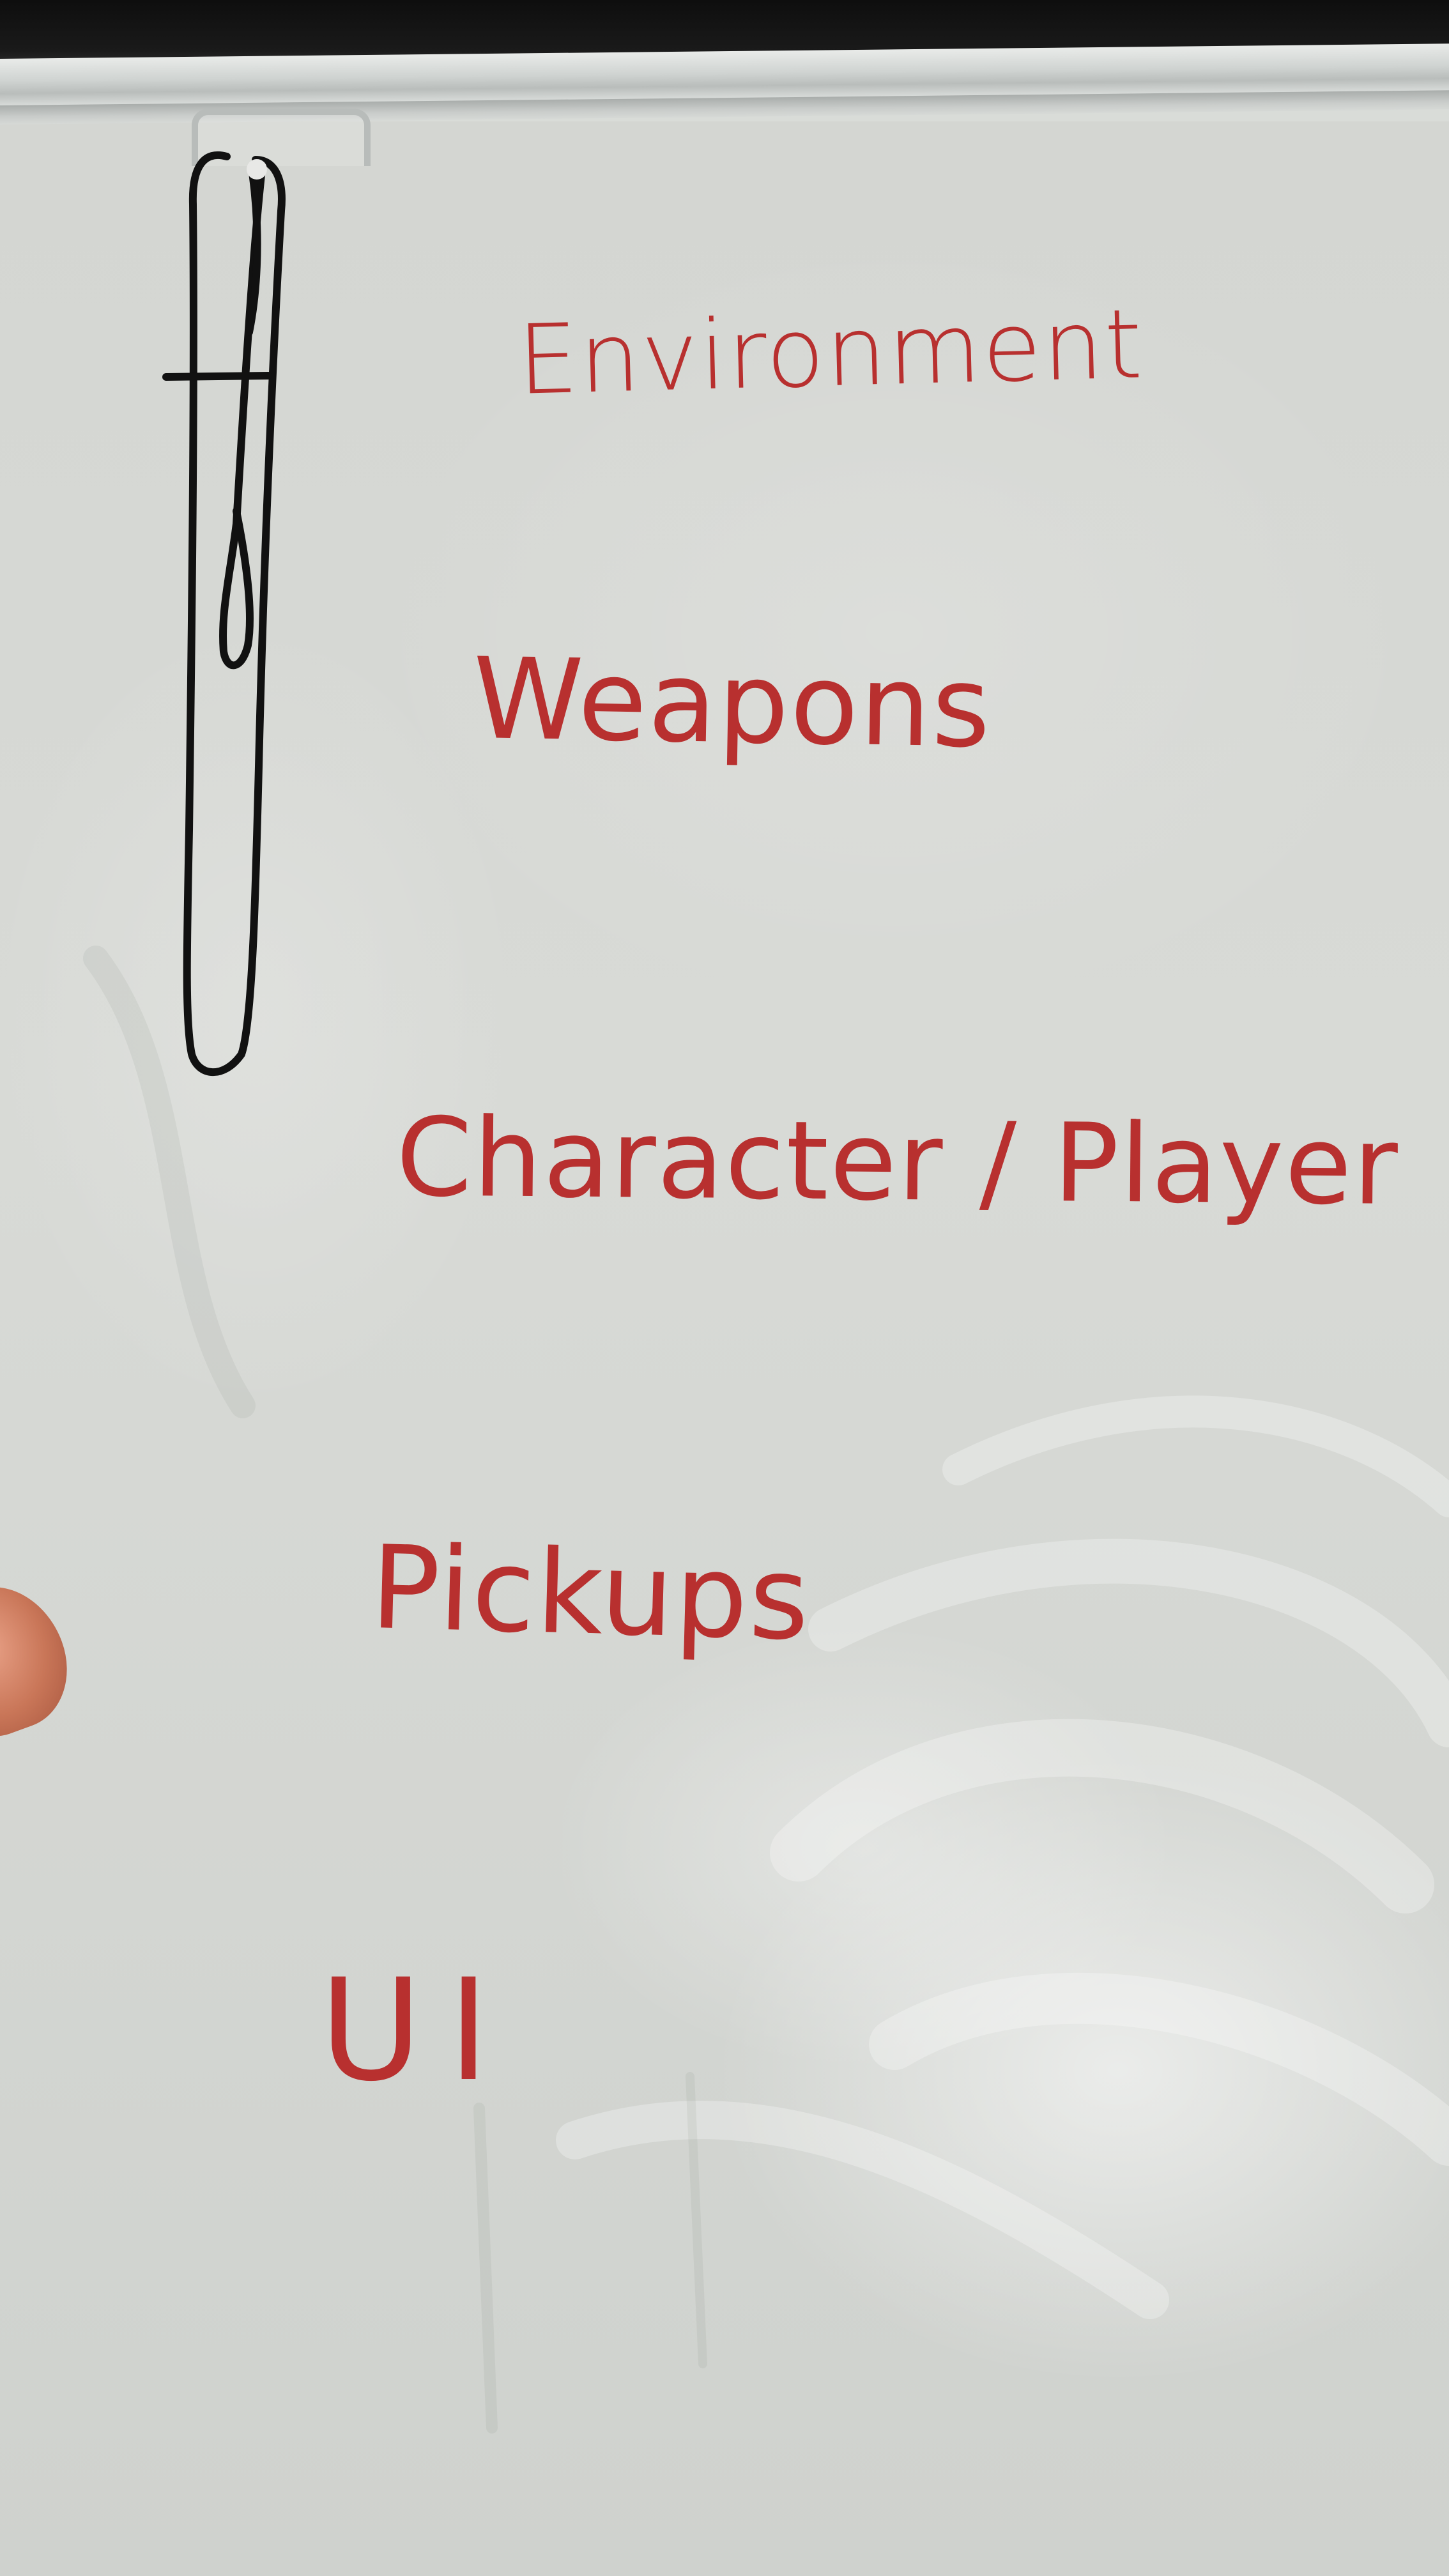 The image size is (1449, 2576). What do you see at coordinates (897, 1162) in the screenshot?
I see `board-item-character-player: Character / Player` at bounding box center [897, 1162].